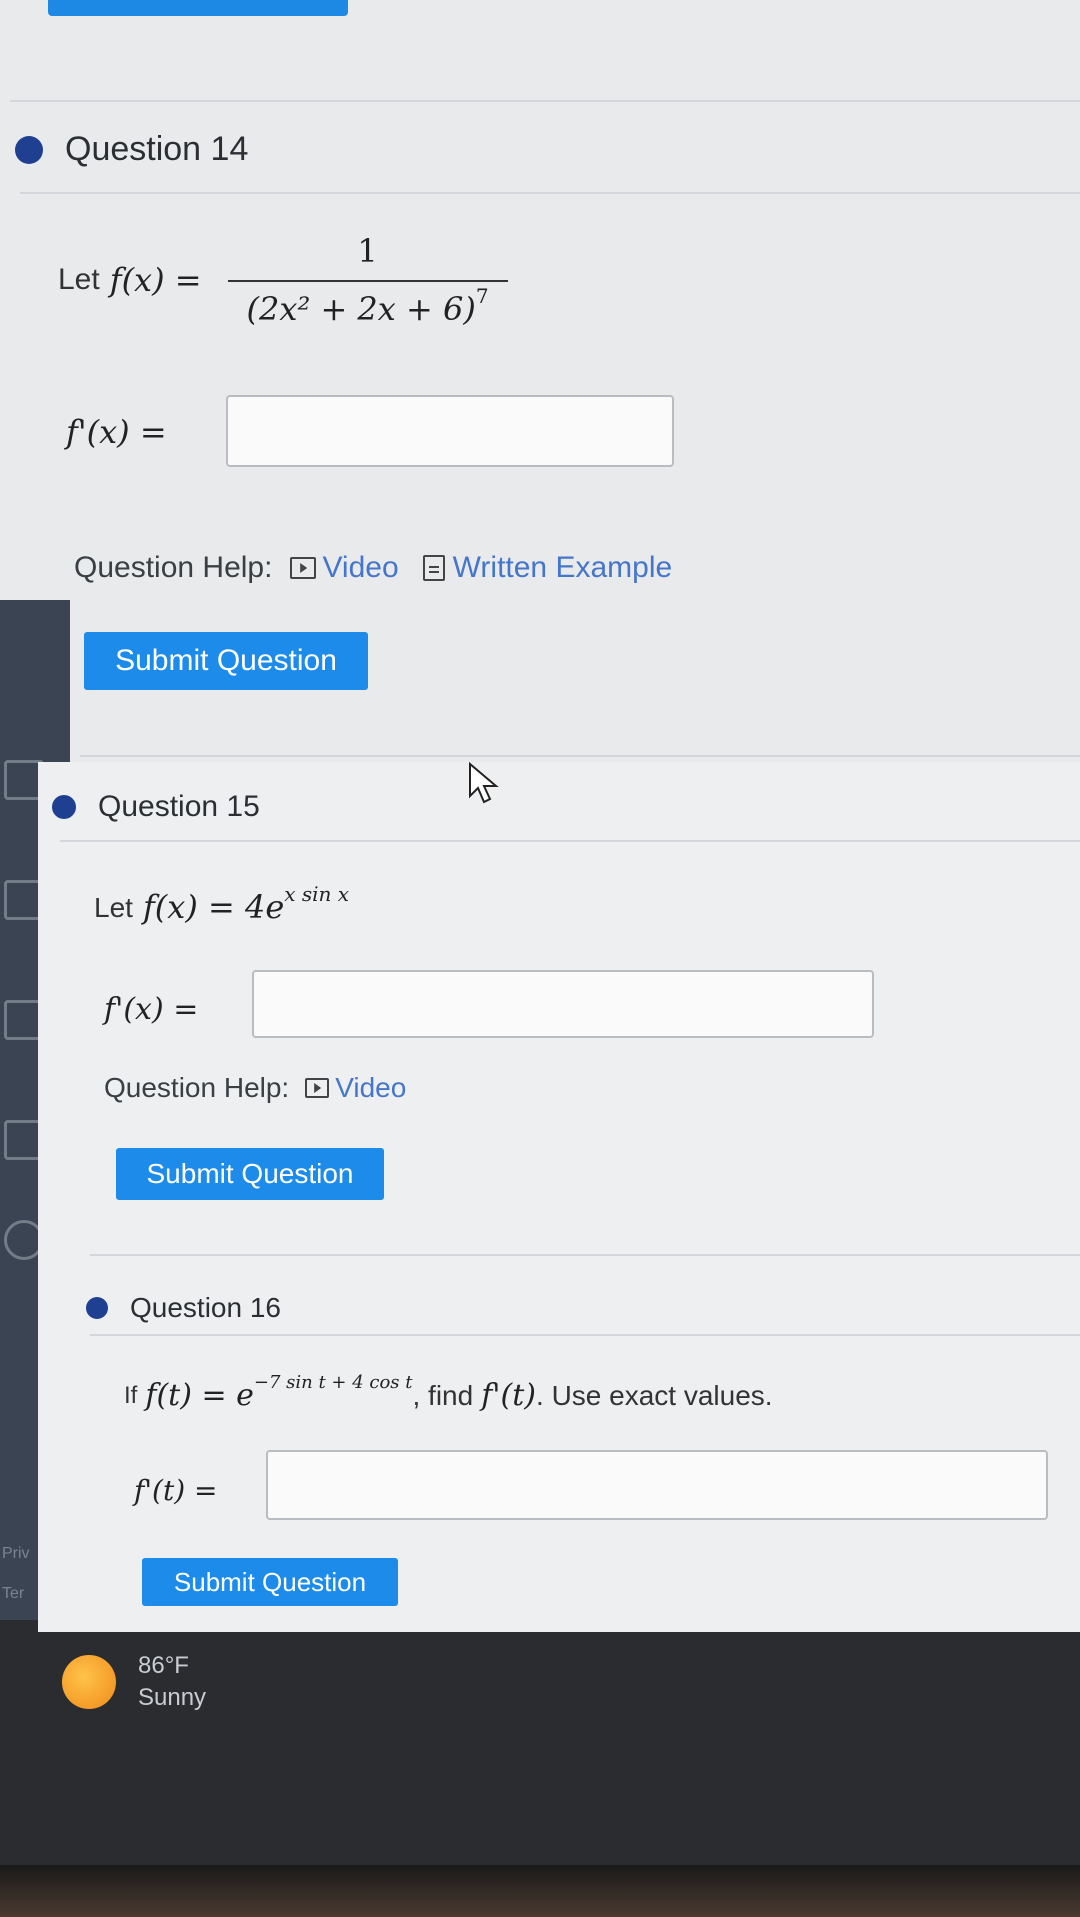  I want to click on prompt-suffix: . Use exact values., so click(654, 1395).